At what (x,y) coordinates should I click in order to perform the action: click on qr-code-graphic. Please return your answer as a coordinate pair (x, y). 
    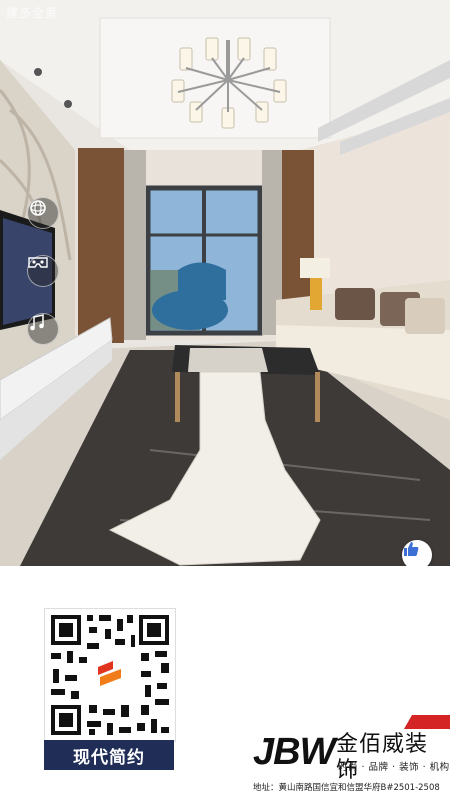
    Looking at the image, I should click on (110, 675).